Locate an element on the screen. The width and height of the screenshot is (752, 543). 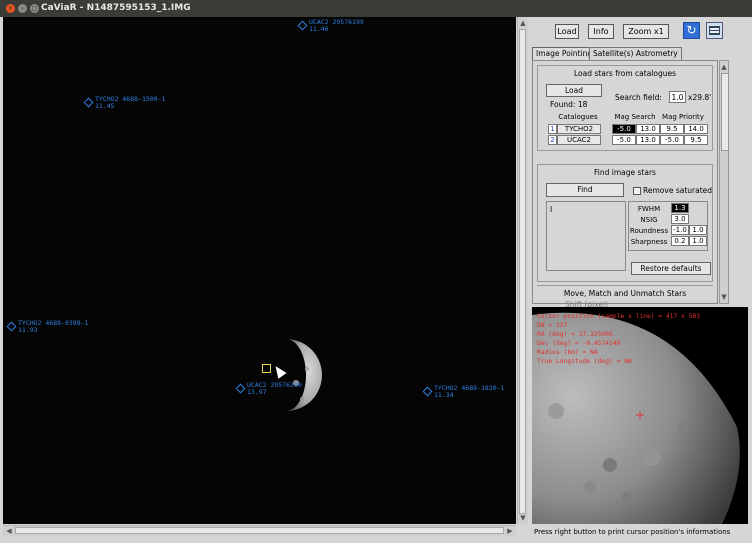
row-index: 2 is located at coordinates (552, 140).